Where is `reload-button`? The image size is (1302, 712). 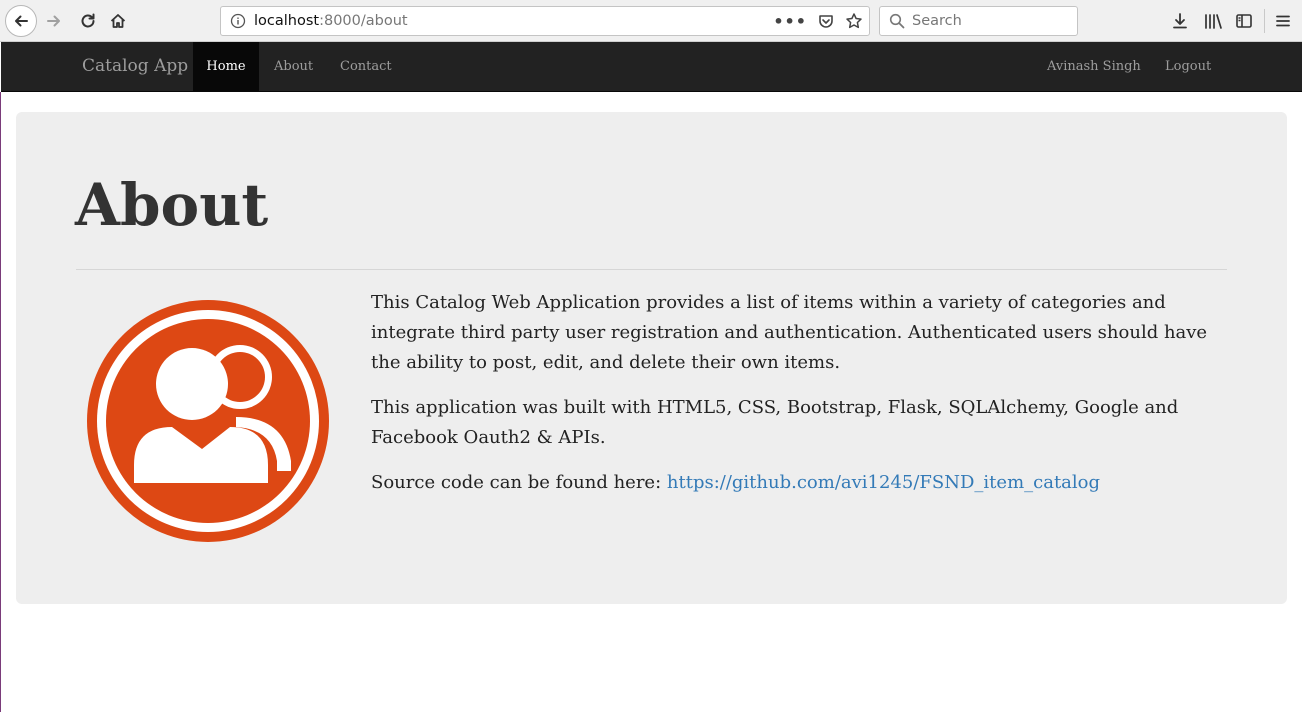
reload-button is located at coordinates (88, 21).